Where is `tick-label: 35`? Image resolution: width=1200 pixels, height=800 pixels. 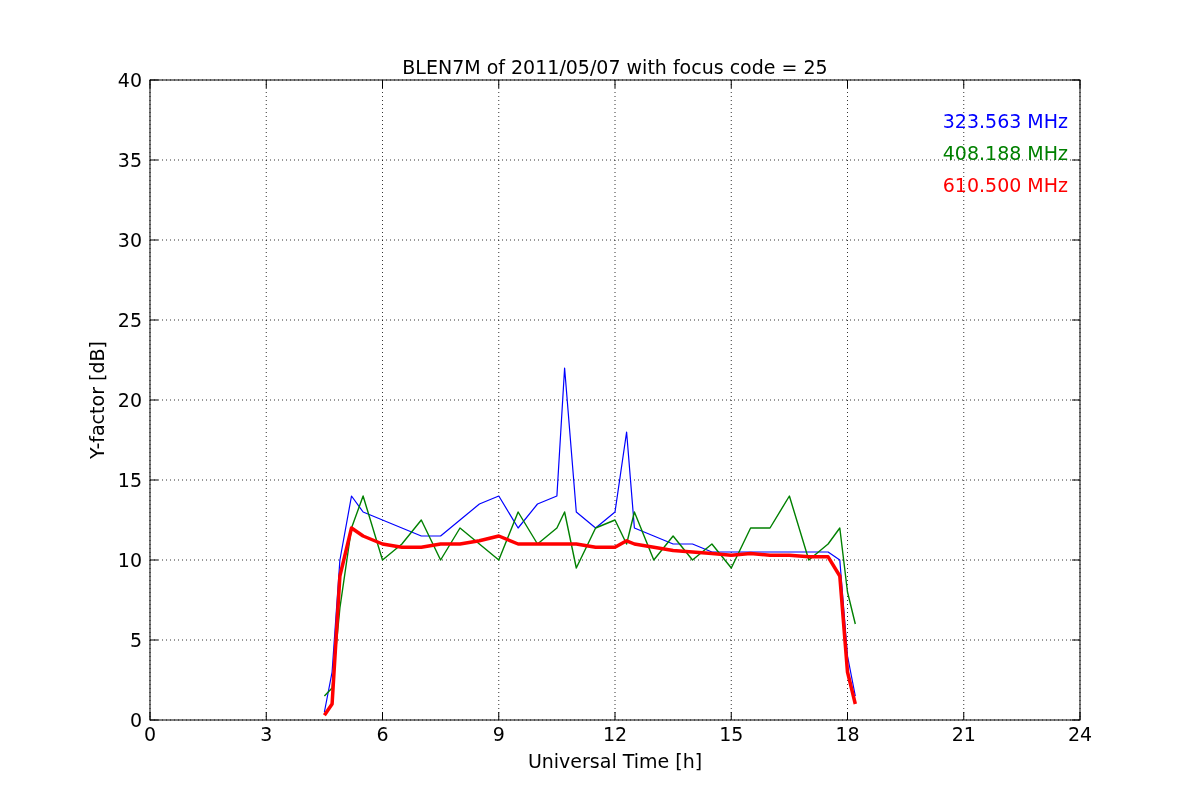 tick-label: 35 is located at coordinates (129, 160).